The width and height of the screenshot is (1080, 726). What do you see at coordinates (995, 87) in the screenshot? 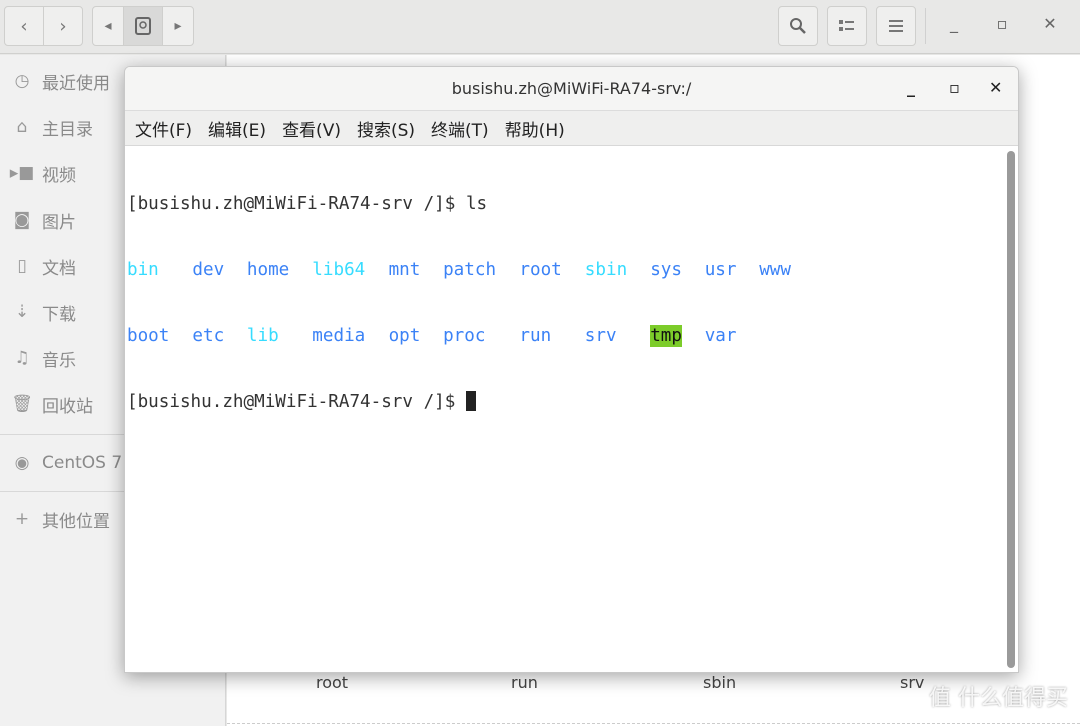
I see `terminal-close-button: ✕` at bounding box center [995, 87].